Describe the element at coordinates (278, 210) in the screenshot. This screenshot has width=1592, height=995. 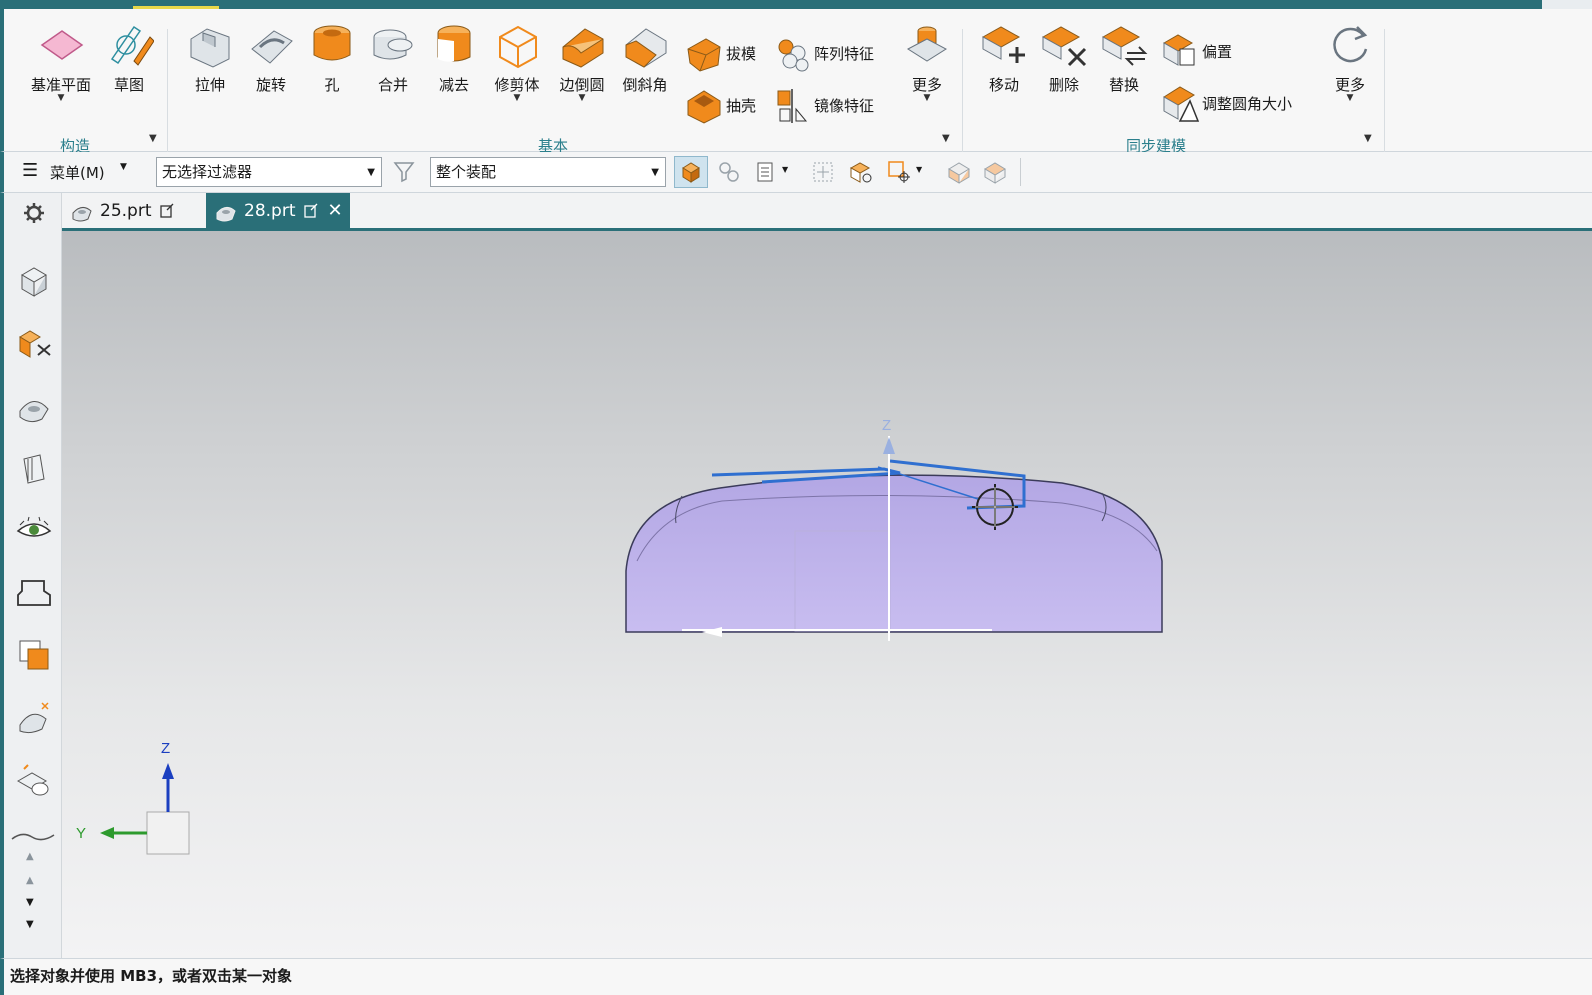
I see `tab-28-prt: 28.prt ✕` at that location.